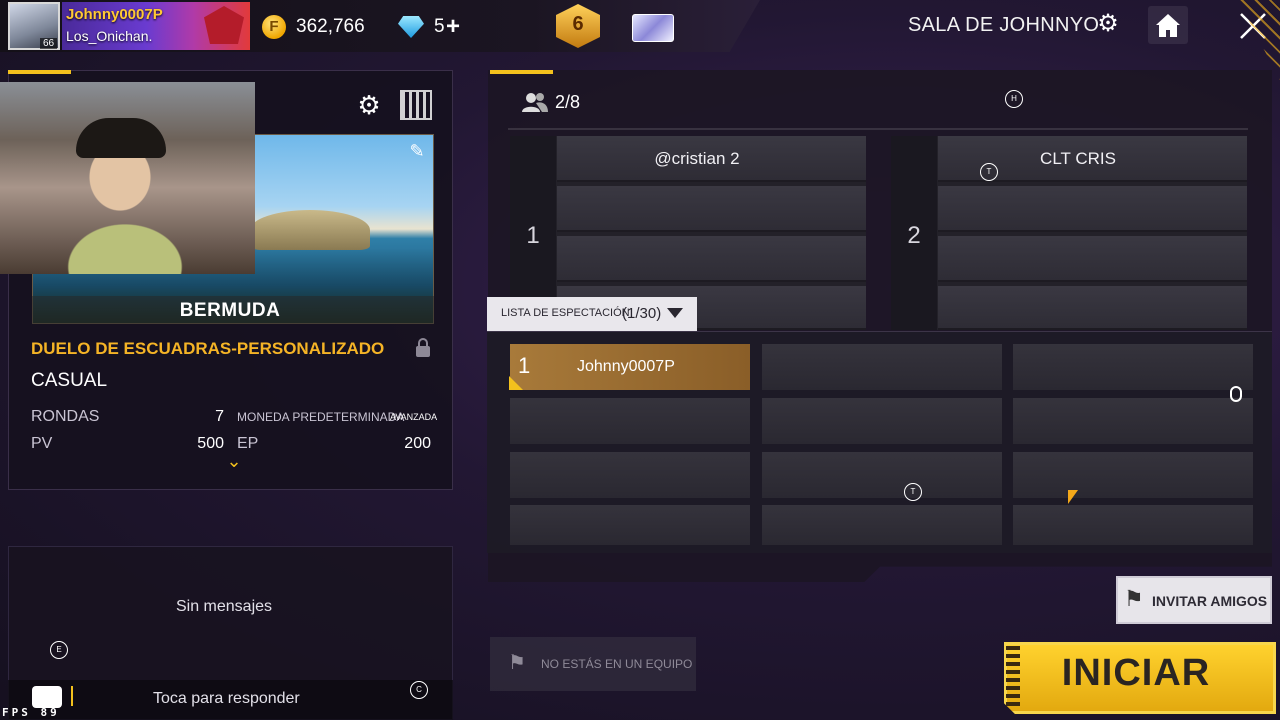 The image size is (1280, 720). I want to click on team-2-slot-1-player: CLT CRIS, so click(1078, 158).